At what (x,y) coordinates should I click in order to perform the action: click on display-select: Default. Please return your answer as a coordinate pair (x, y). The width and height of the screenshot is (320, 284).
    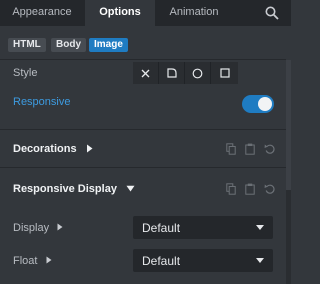
    Looking at the image, I should click on (203, 227).